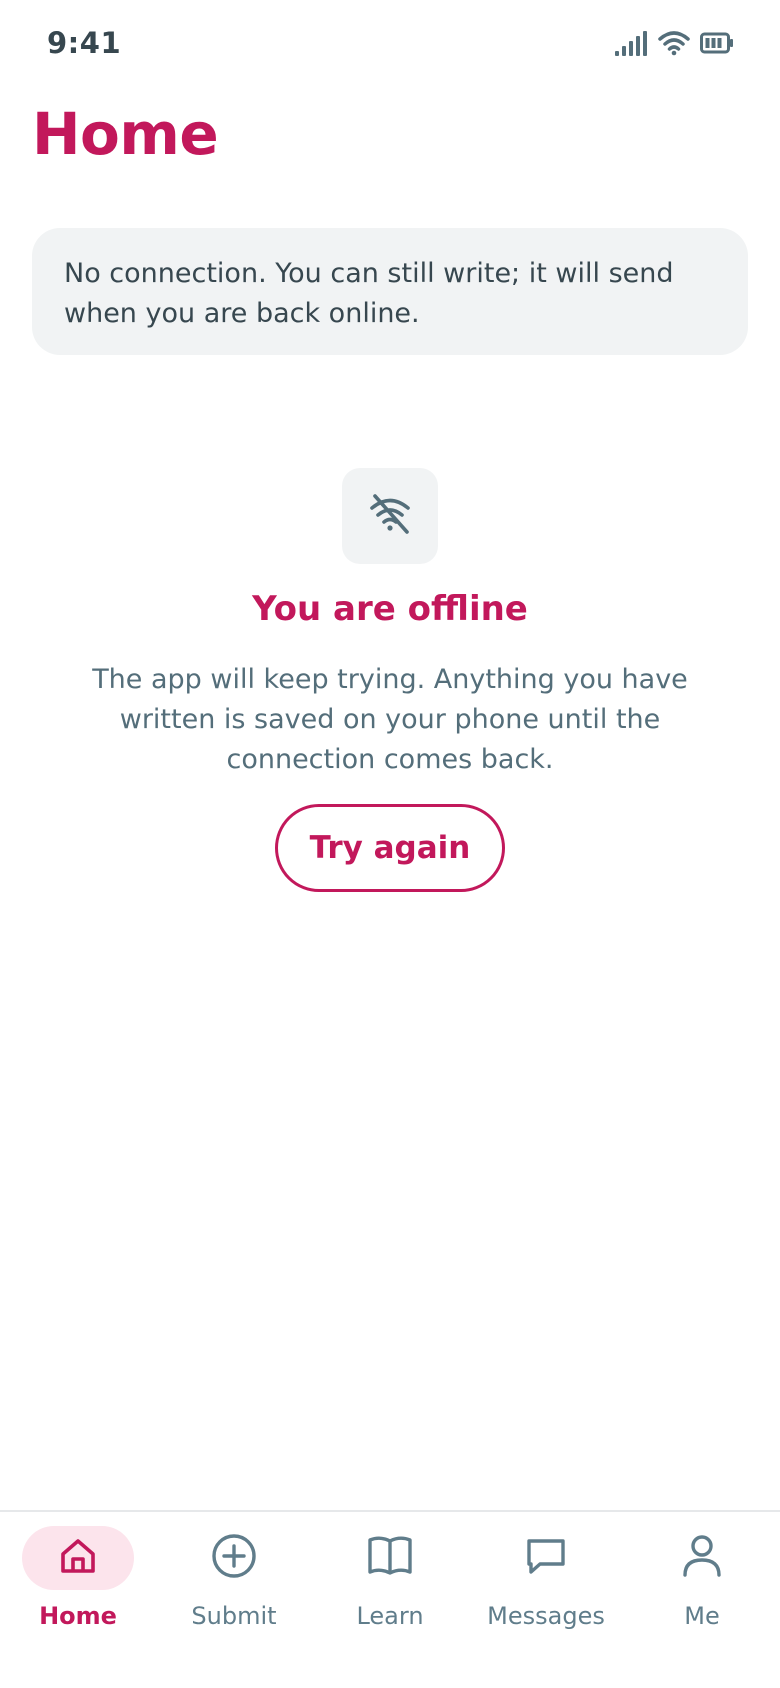 The height and width of the screenshot is (1688, 780). I want to click on nav-item-home: Home, so click(78, 1591).